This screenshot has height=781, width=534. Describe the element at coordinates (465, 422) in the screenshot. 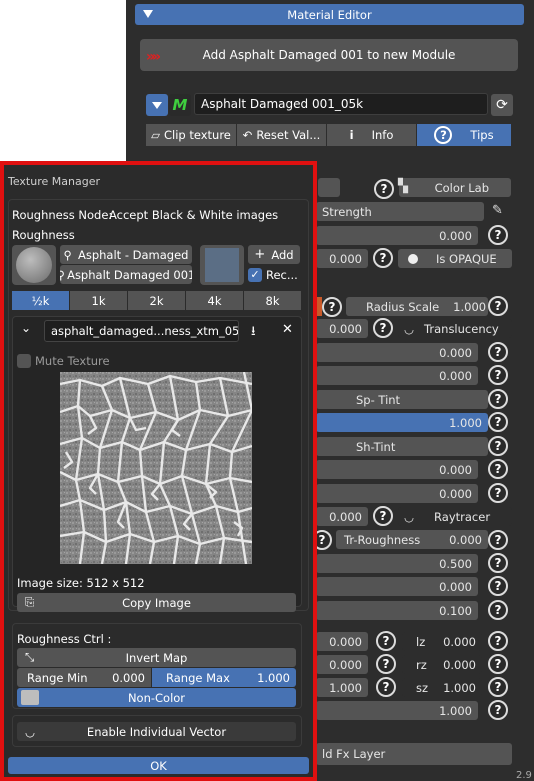

I see `value-6: 1.000` at that location.